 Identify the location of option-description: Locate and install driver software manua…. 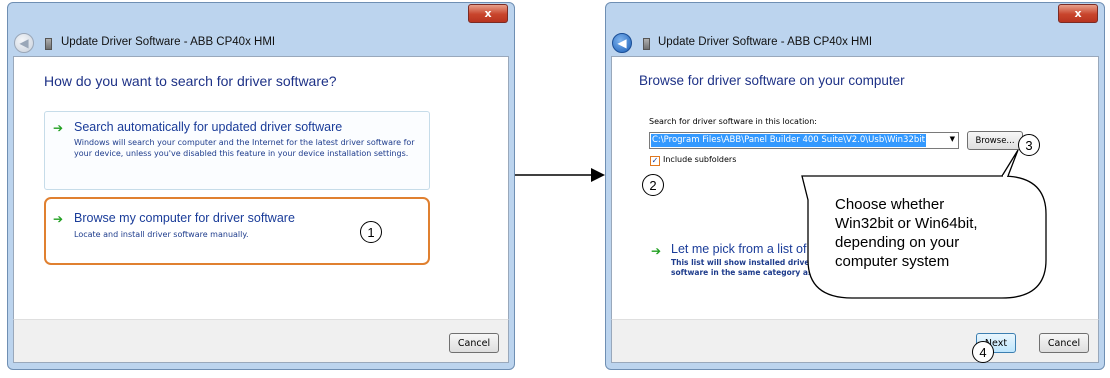
(161, 234).